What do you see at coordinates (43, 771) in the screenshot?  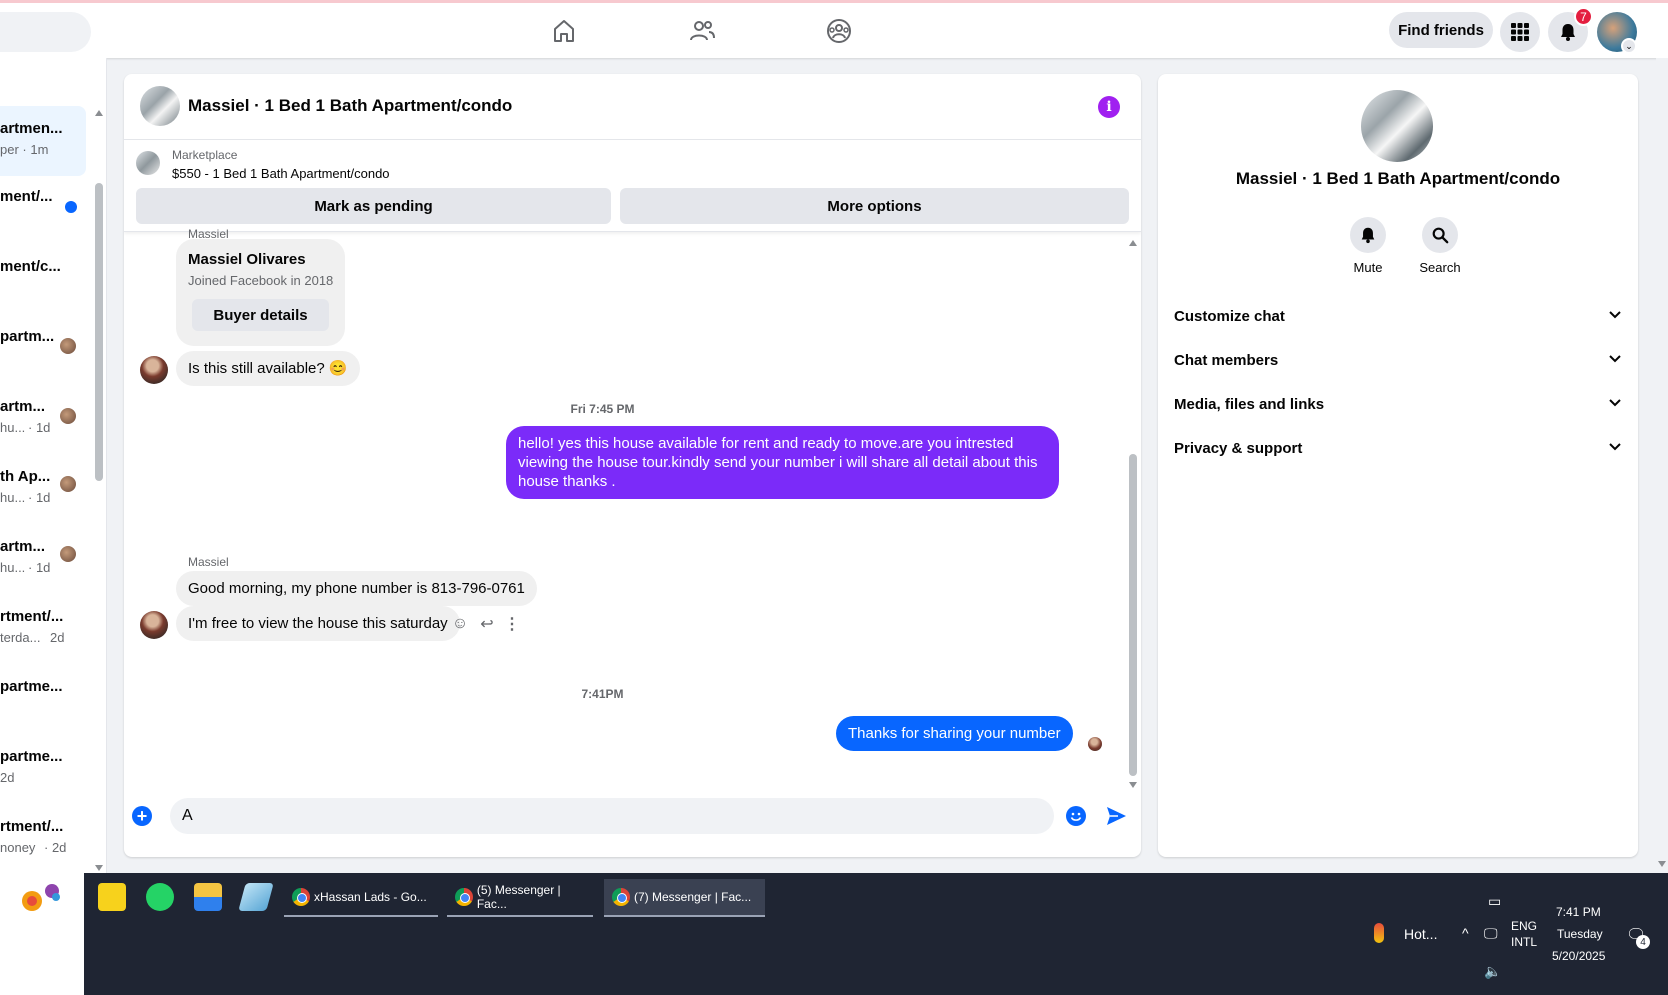 I see `chat-list-item: partme... 2d` at bounding box center [43, 771].